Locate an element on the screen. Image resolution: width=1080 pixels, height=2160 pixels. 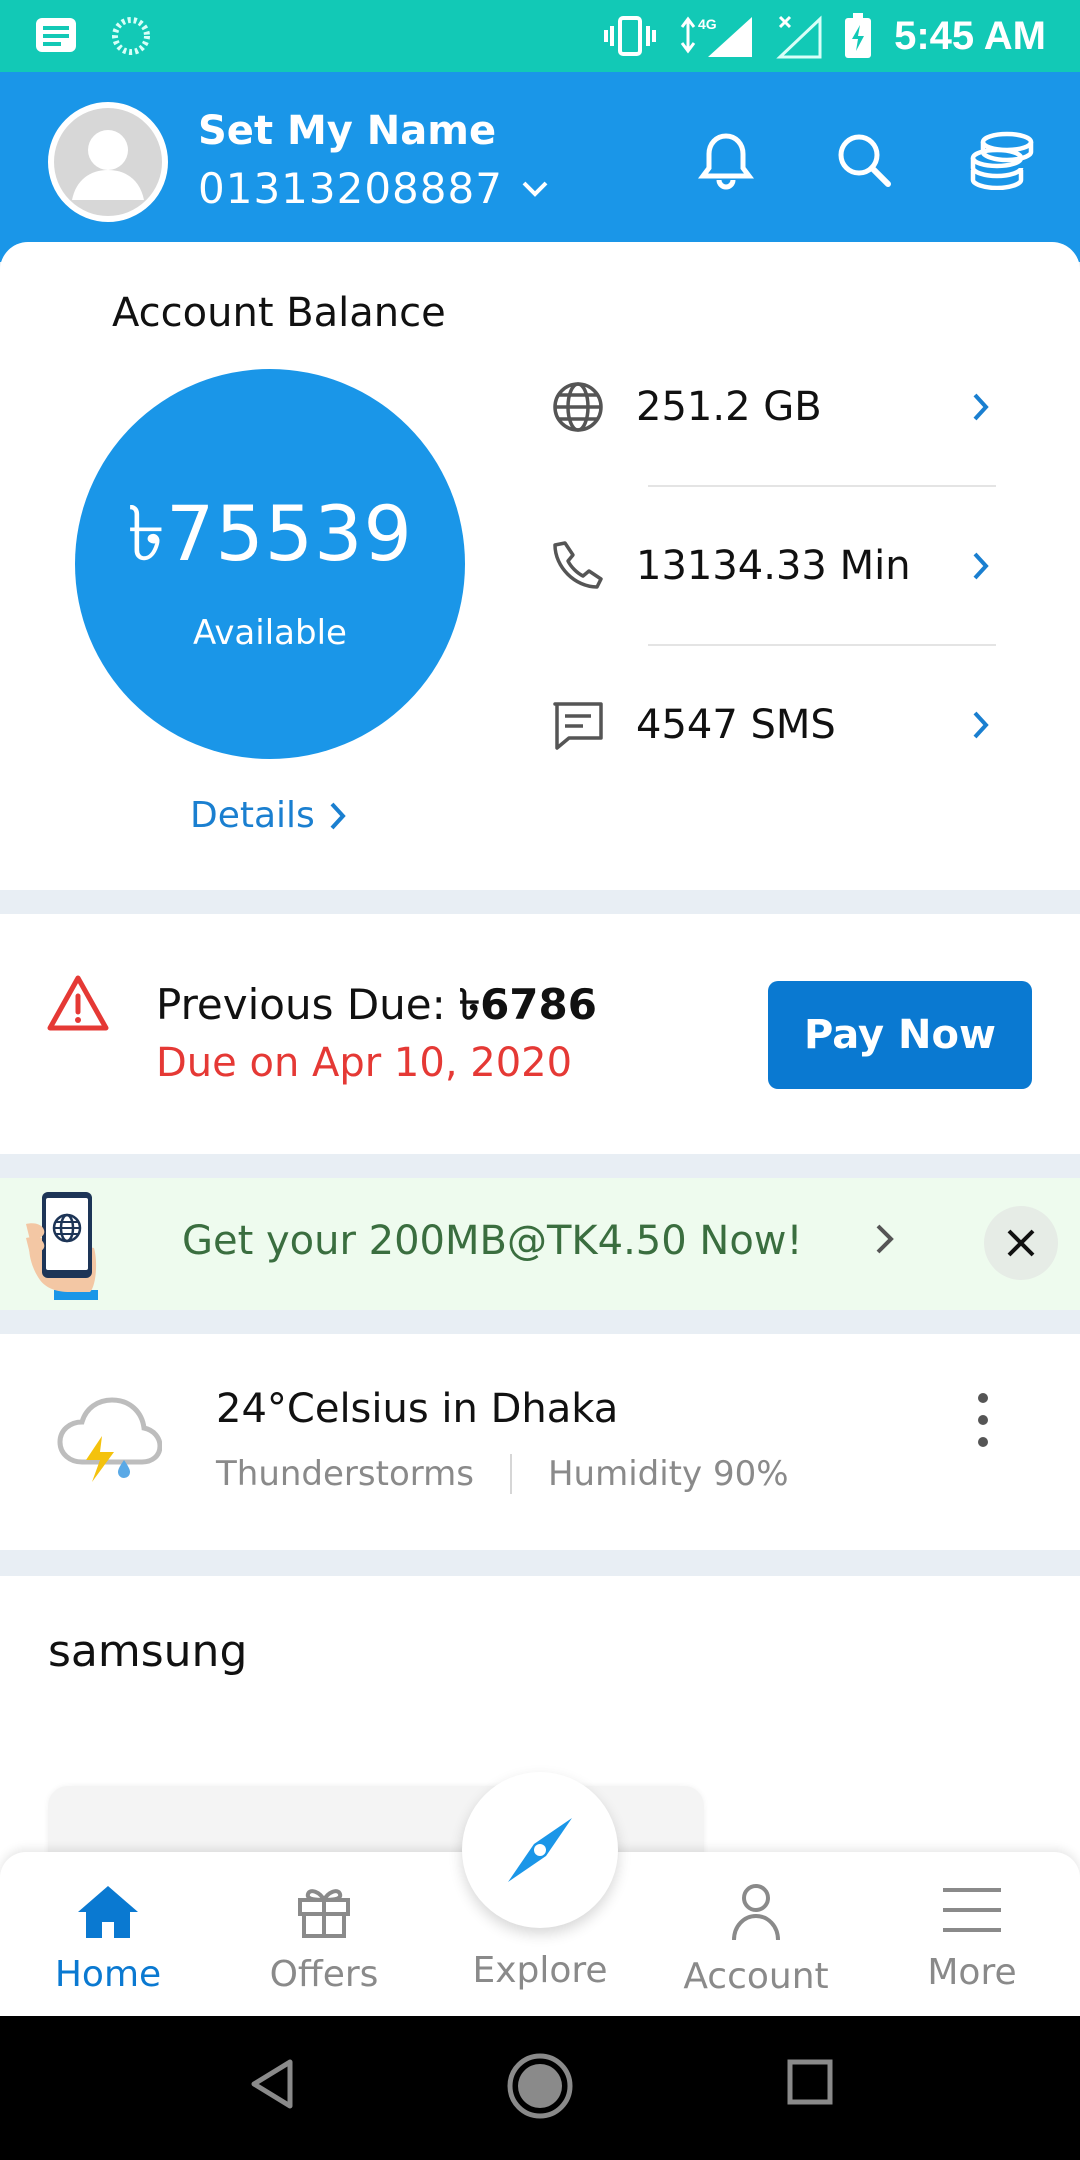
notifications-button is located at coordinates (726, 160).